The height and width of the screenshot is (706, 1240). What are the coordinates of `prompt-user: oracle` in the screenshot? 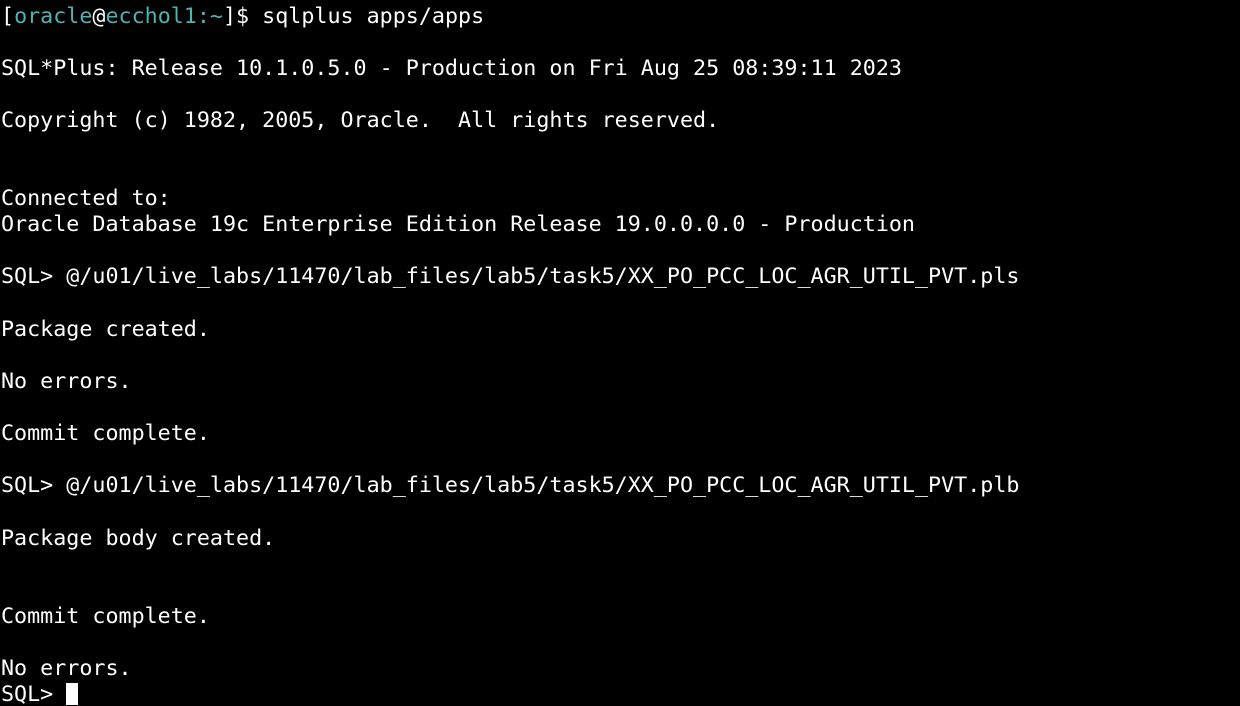 It's located at (53, 16).